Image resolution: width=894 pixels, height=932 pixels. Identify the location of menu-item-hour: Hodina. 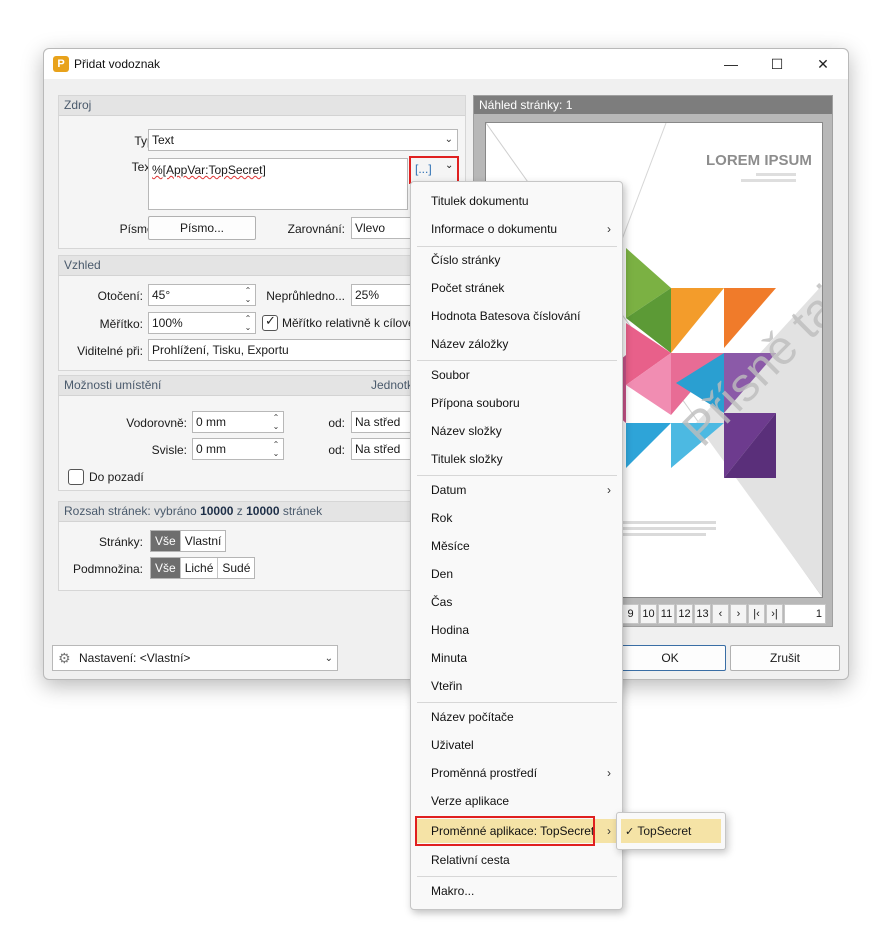
(517, 630).